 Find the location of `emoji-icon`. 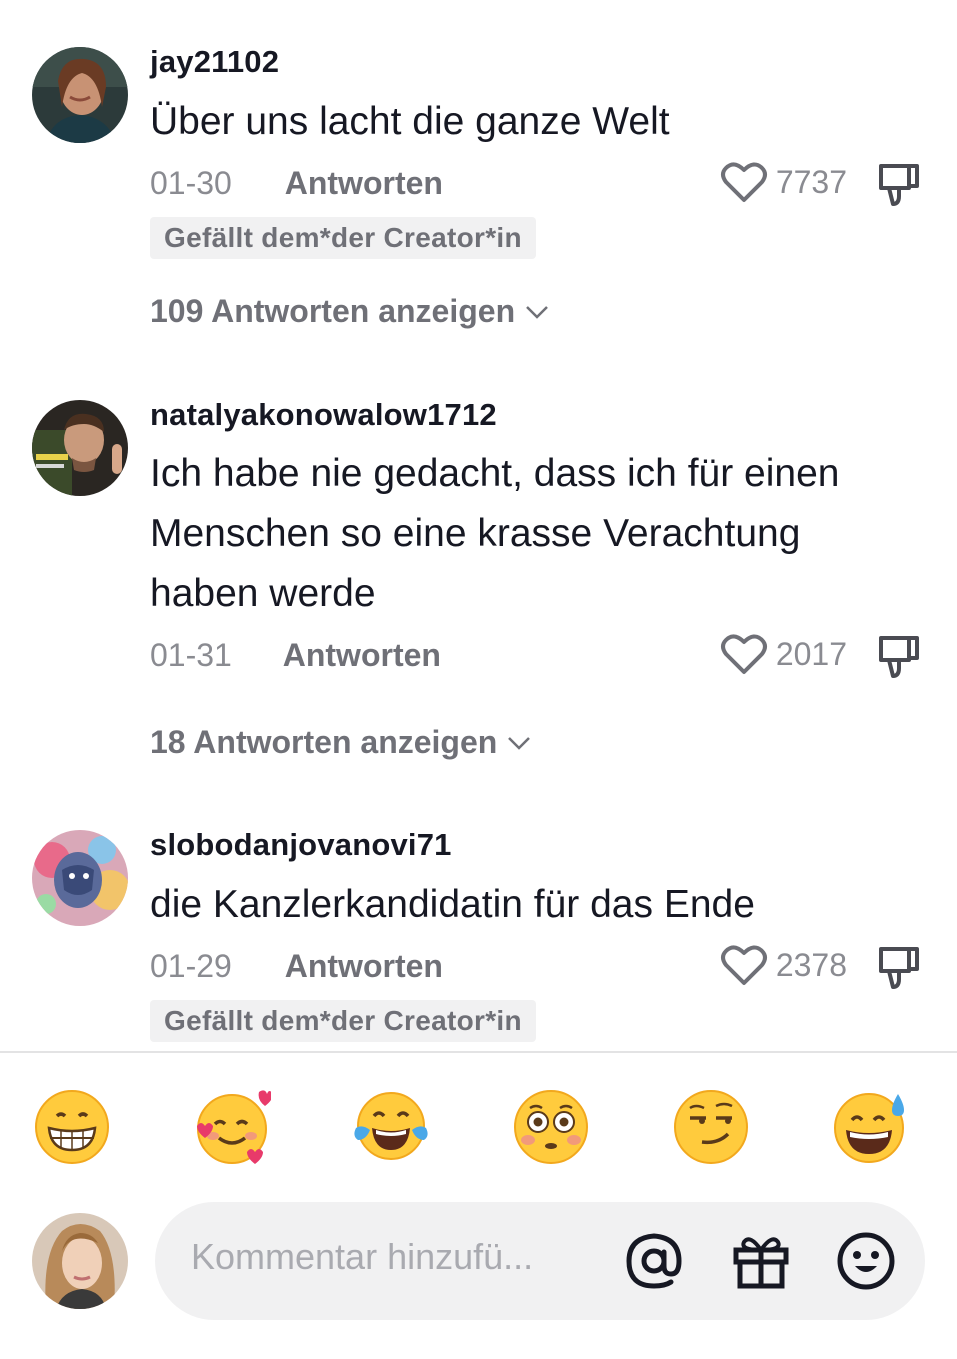

emoji-icon is located at coordinates (866, 1261).